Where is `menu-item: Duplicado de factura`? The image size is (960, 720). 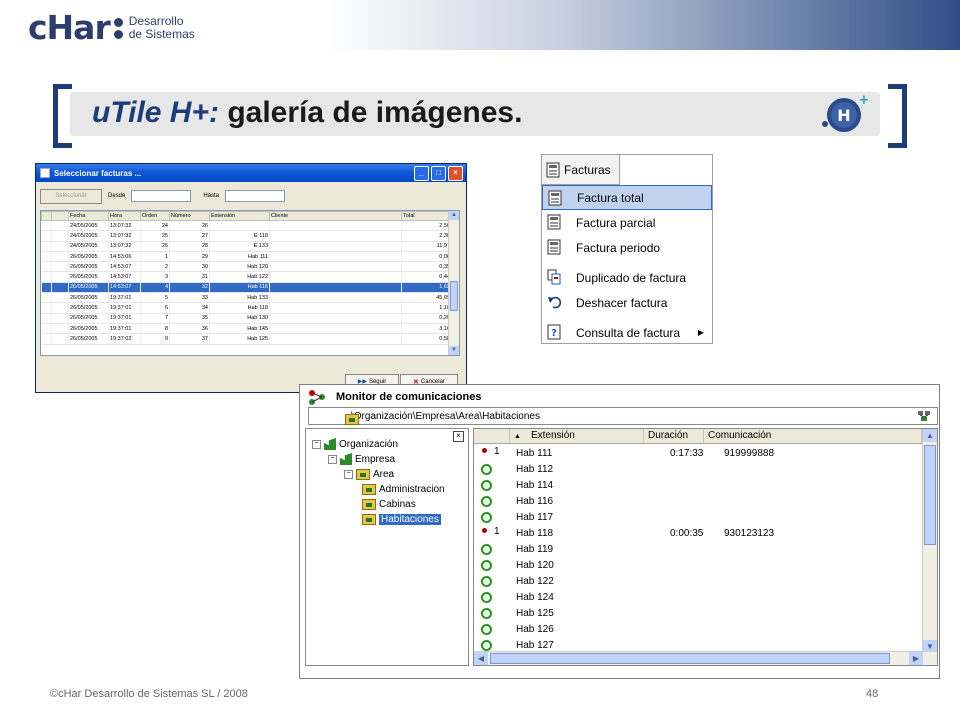
menu-item: Duplicado de factura is located at coordinates (627, 277).